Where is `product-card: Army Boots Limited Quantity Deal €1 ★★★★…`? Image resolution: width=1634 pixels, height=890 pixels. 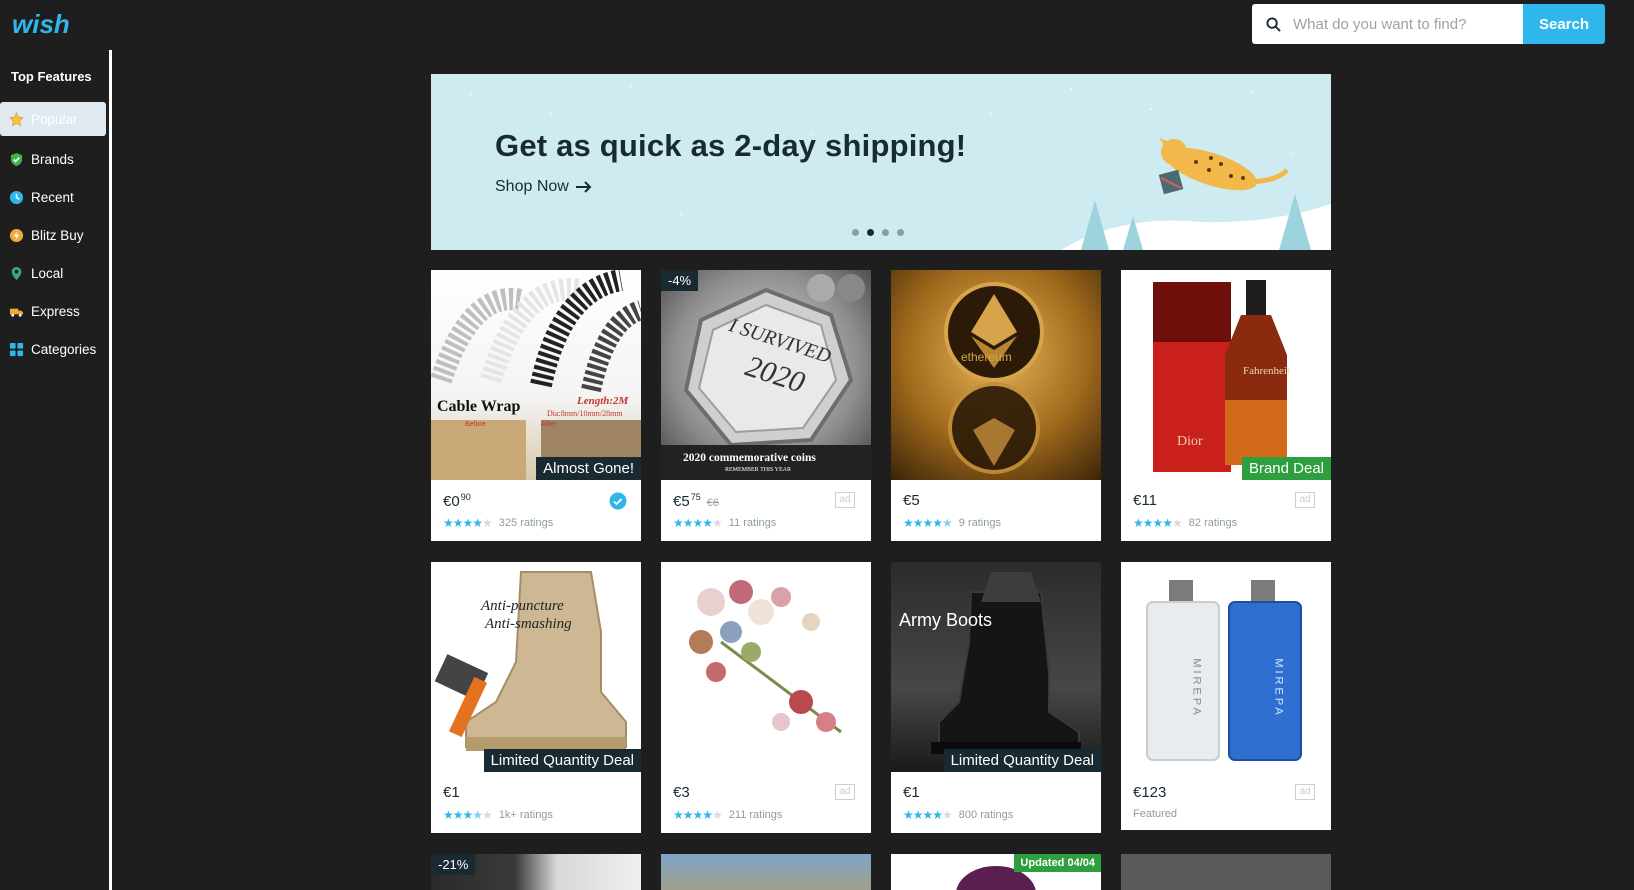
product-card: Army Boots Limited Quantity Deal €1 ★★★★… is located at coordinates (996, 697).